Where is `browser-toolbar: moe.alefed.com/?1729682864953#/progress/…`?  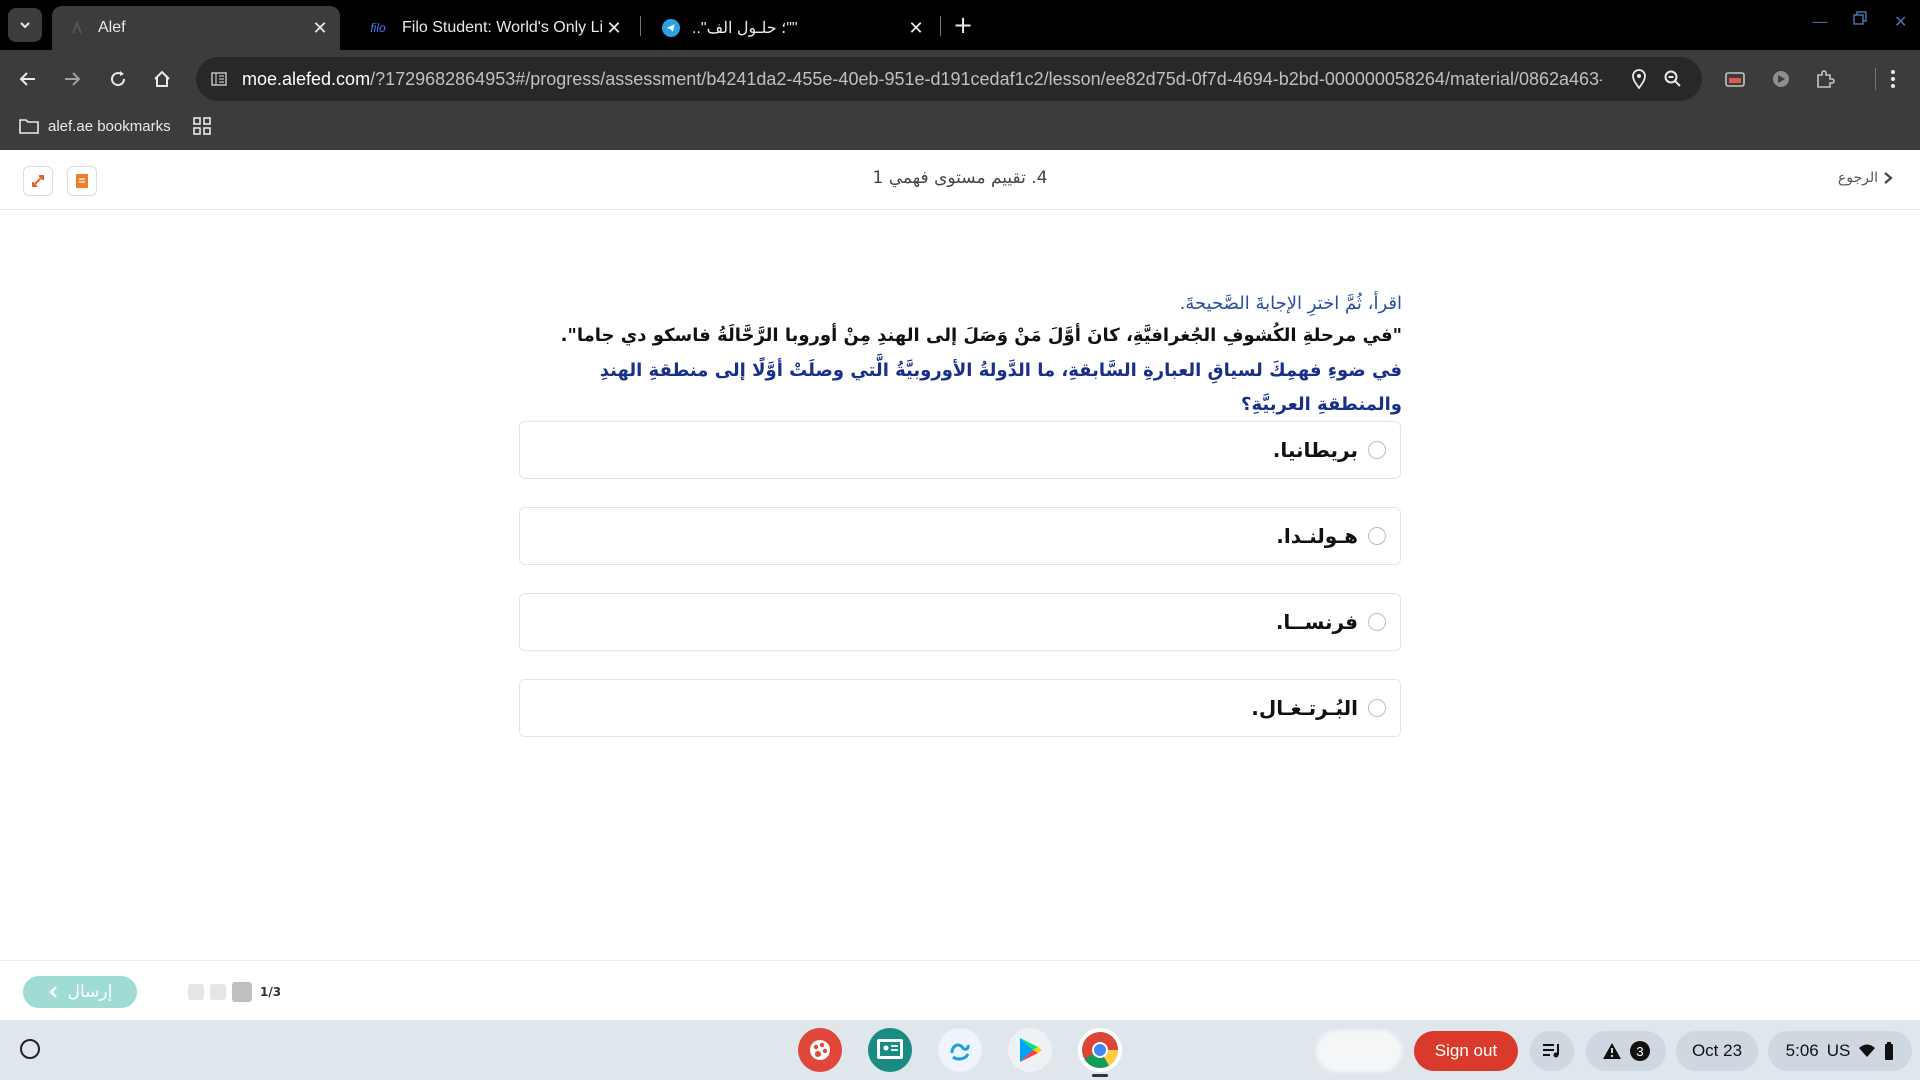
browser-toolbar: moe.alefed.com/?1729682864953#/progress/… is located at coordinates (960, 79).